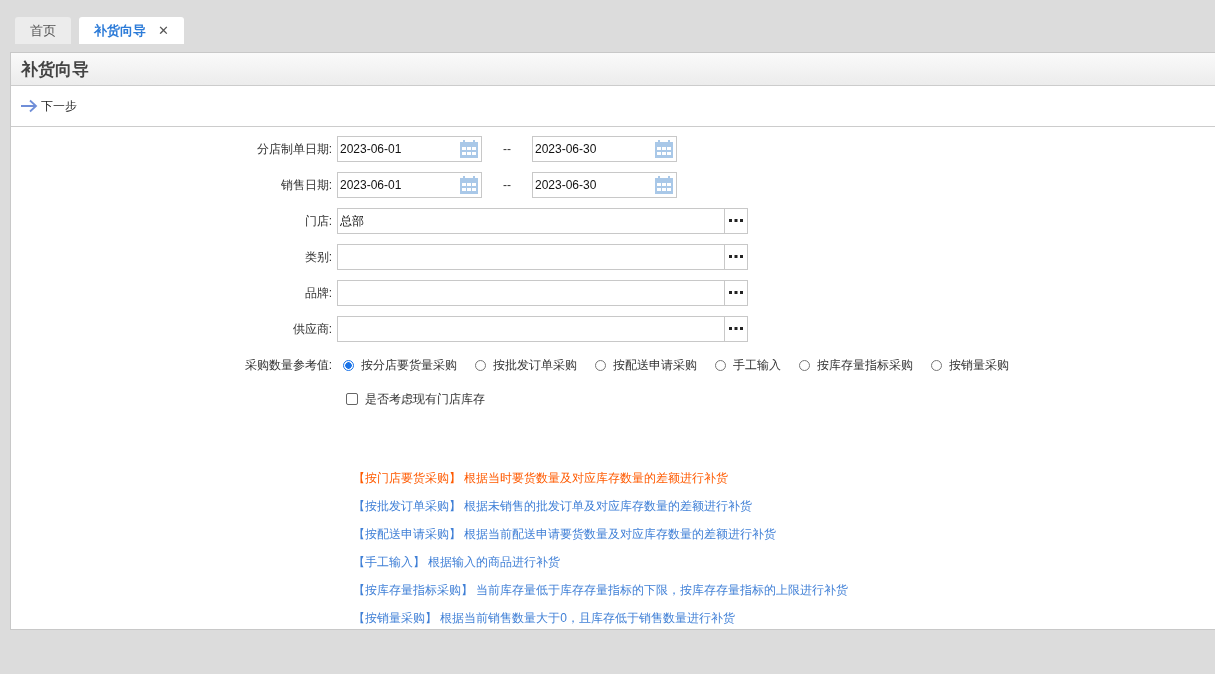 This screenshot has width=1215, height=674. What do you see at coordinates (970, 365) in the screenshot?
I see `radio-option: 按销量采购` at bounding box center [970, 365].